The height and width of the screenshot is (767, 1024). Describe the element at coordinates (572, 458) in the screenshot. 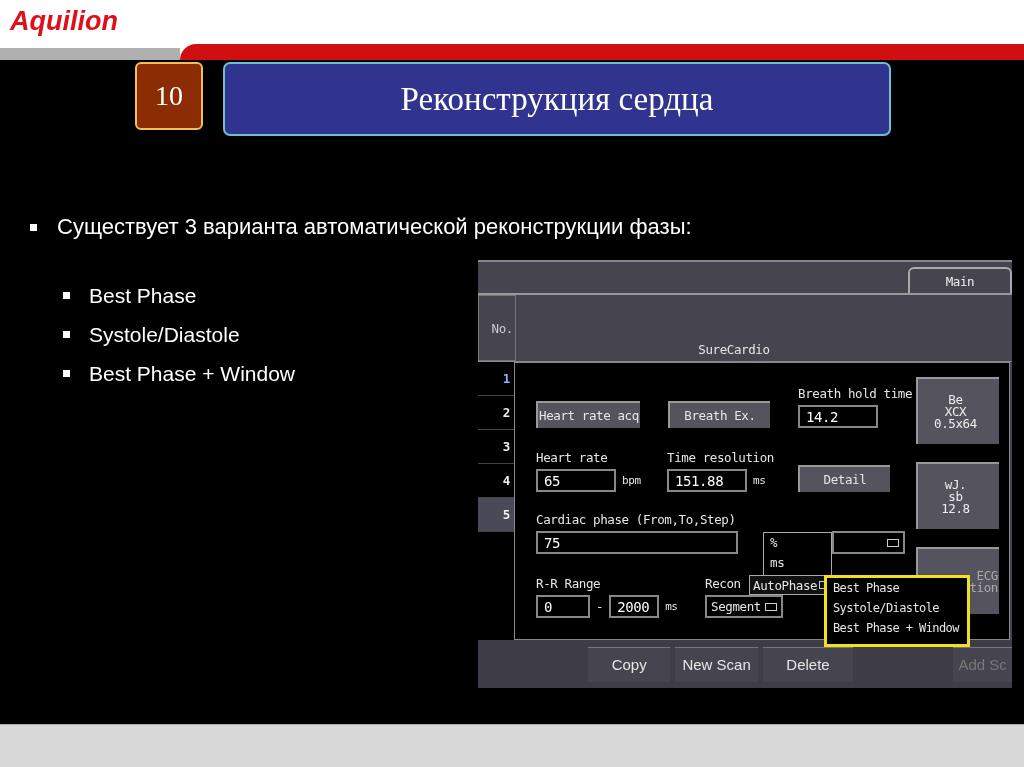

I see `field-label: Heart rate` at that location.